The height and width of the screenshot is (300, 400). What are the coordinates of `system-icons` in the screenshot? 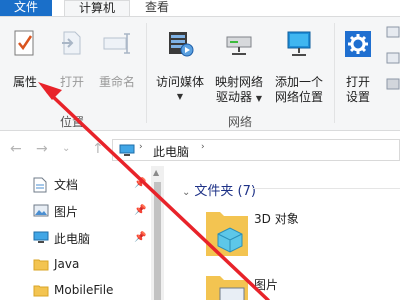 It's located at (393, 58).